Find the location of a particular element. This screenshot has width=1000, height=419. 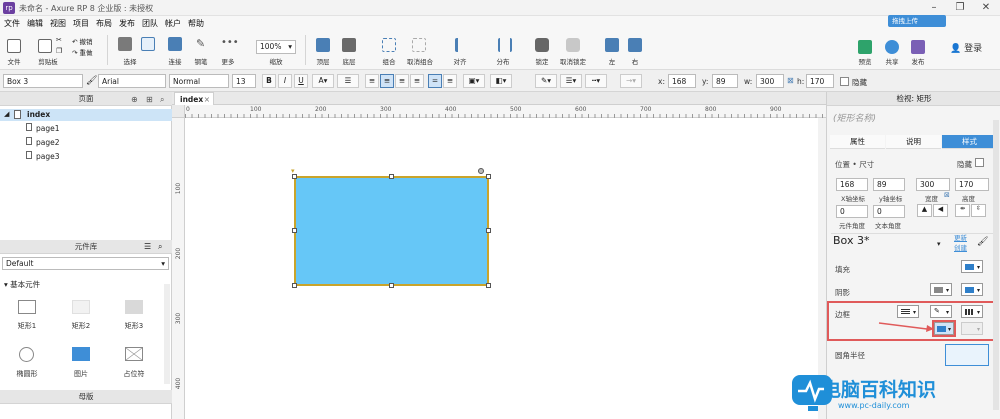

align-justify-button: ≡ is located at coordinates (417, 81).